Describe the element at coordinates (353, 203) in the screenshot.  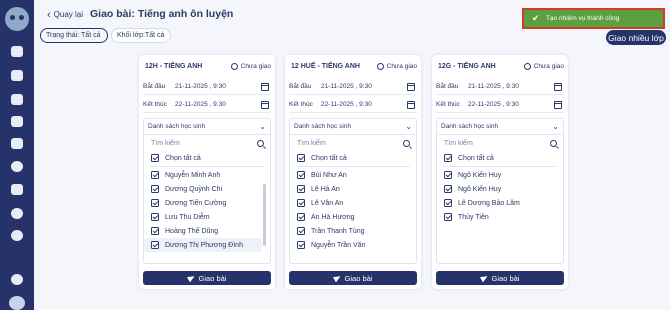
I see `student-item: Lê Vân An` at that location.